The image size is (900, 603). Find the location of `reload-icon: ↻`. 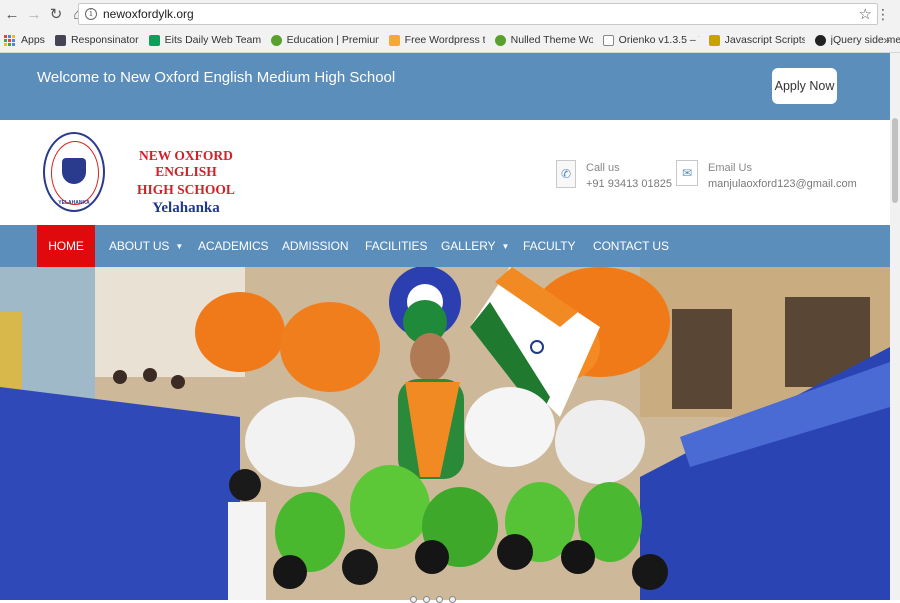

reload-icon: ↻ is located at coordinates (56, 14).